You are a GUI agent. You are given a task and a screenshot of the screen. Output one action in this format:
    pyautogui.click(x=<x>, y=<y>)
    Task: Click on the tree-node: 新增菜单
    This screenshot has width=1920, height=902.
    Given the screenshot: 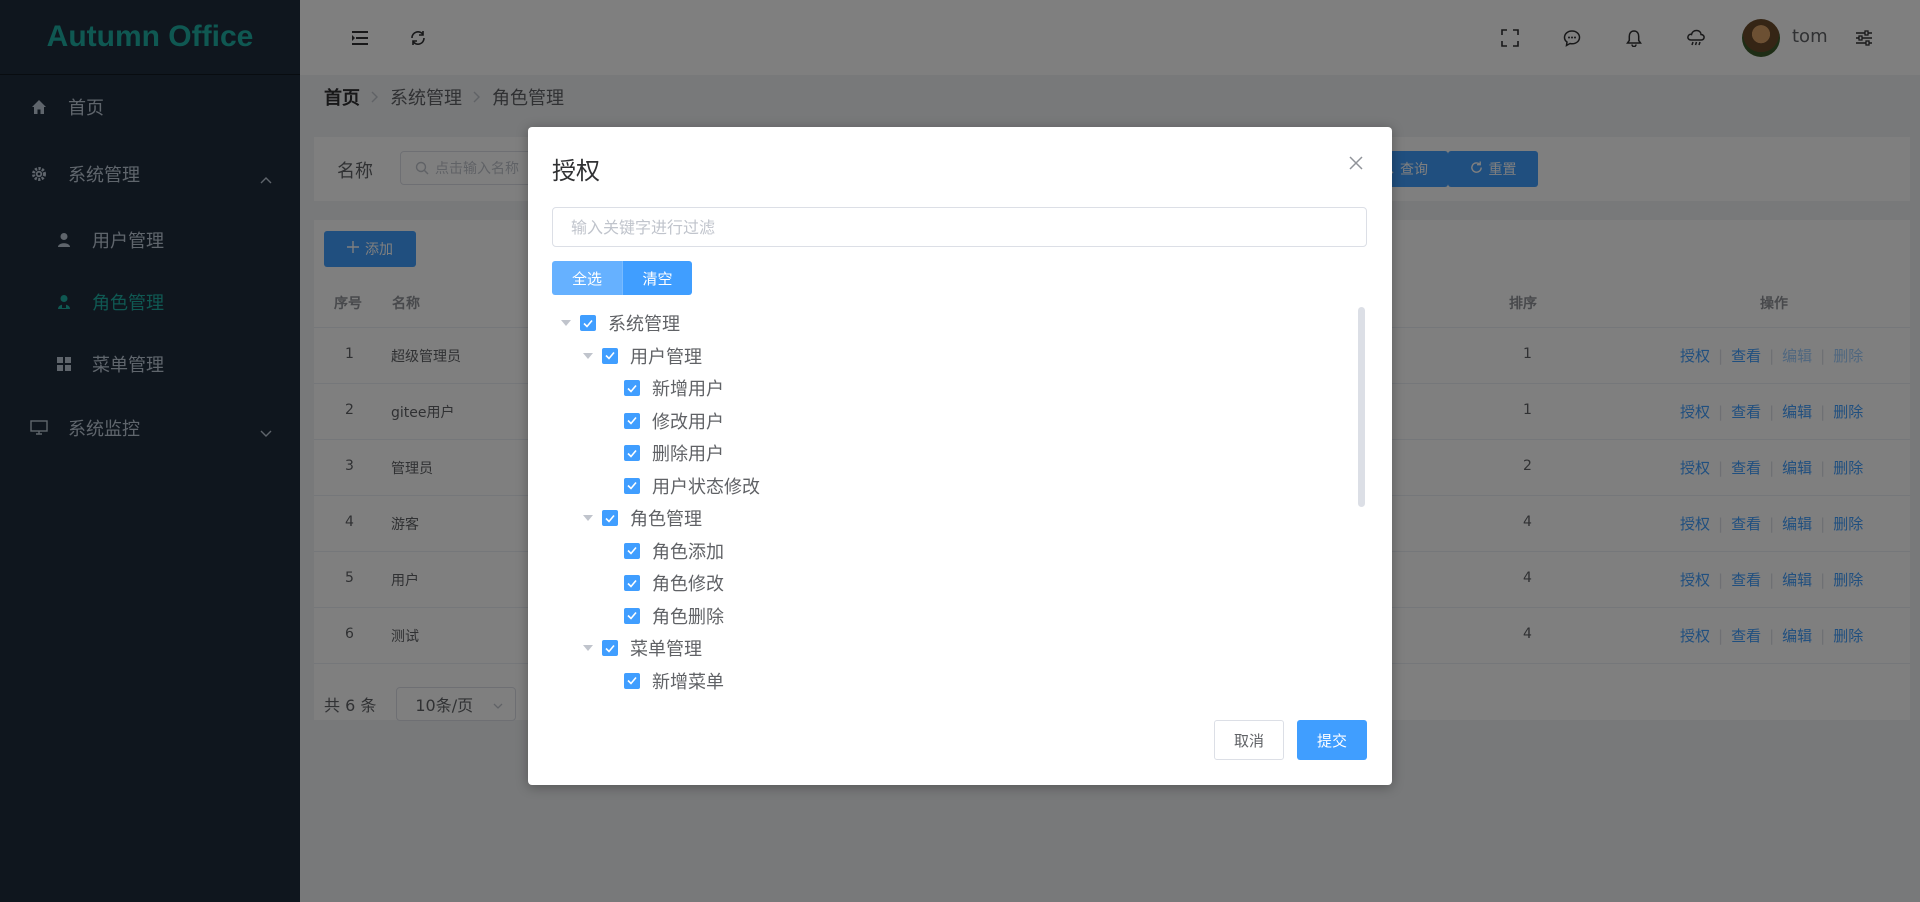 What is the action you would take?
    pyautogui.click(x=947, y=681)
    